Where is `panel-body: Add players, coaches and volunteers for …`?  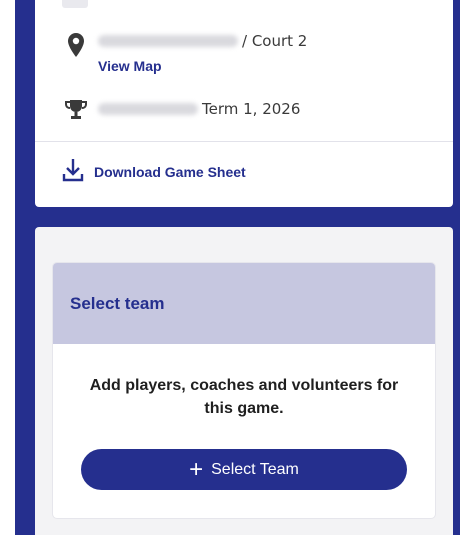
panel-body: Add players, coaches and volunteers for … is located at coordinates (244, 382).